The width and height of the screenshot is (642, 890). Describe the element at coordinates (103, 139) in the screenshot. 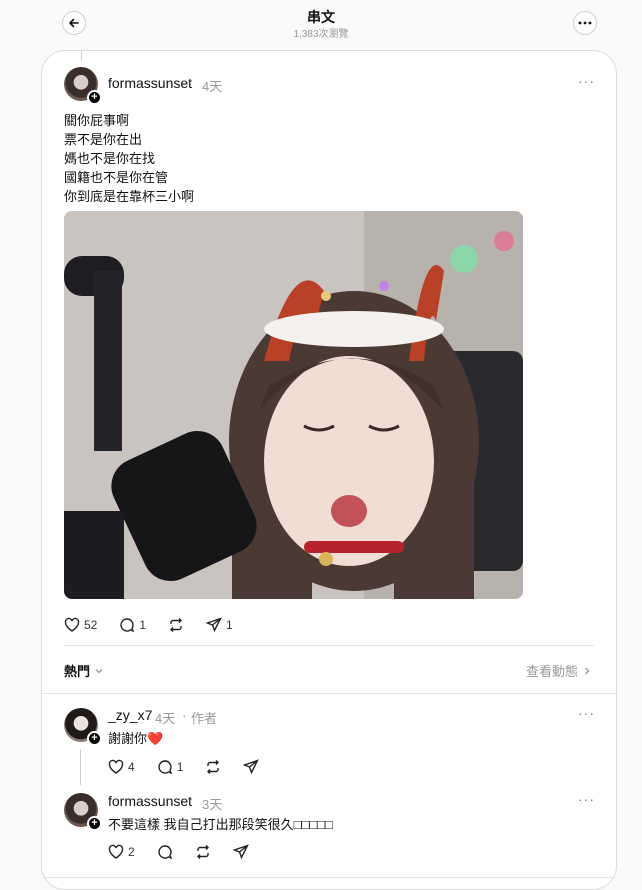

I see `post-line: 票不是你在出` at that location.